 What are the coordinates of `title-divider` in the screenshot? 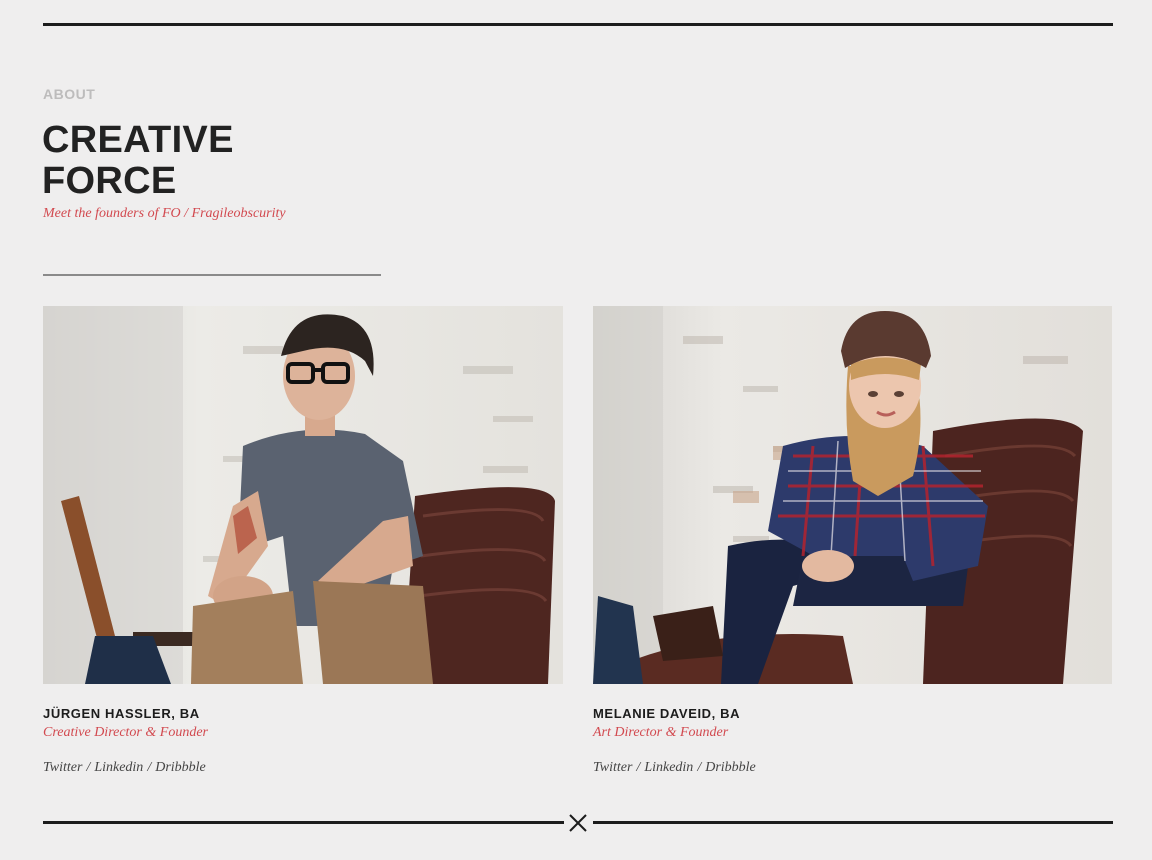 It's located at (212, 275).